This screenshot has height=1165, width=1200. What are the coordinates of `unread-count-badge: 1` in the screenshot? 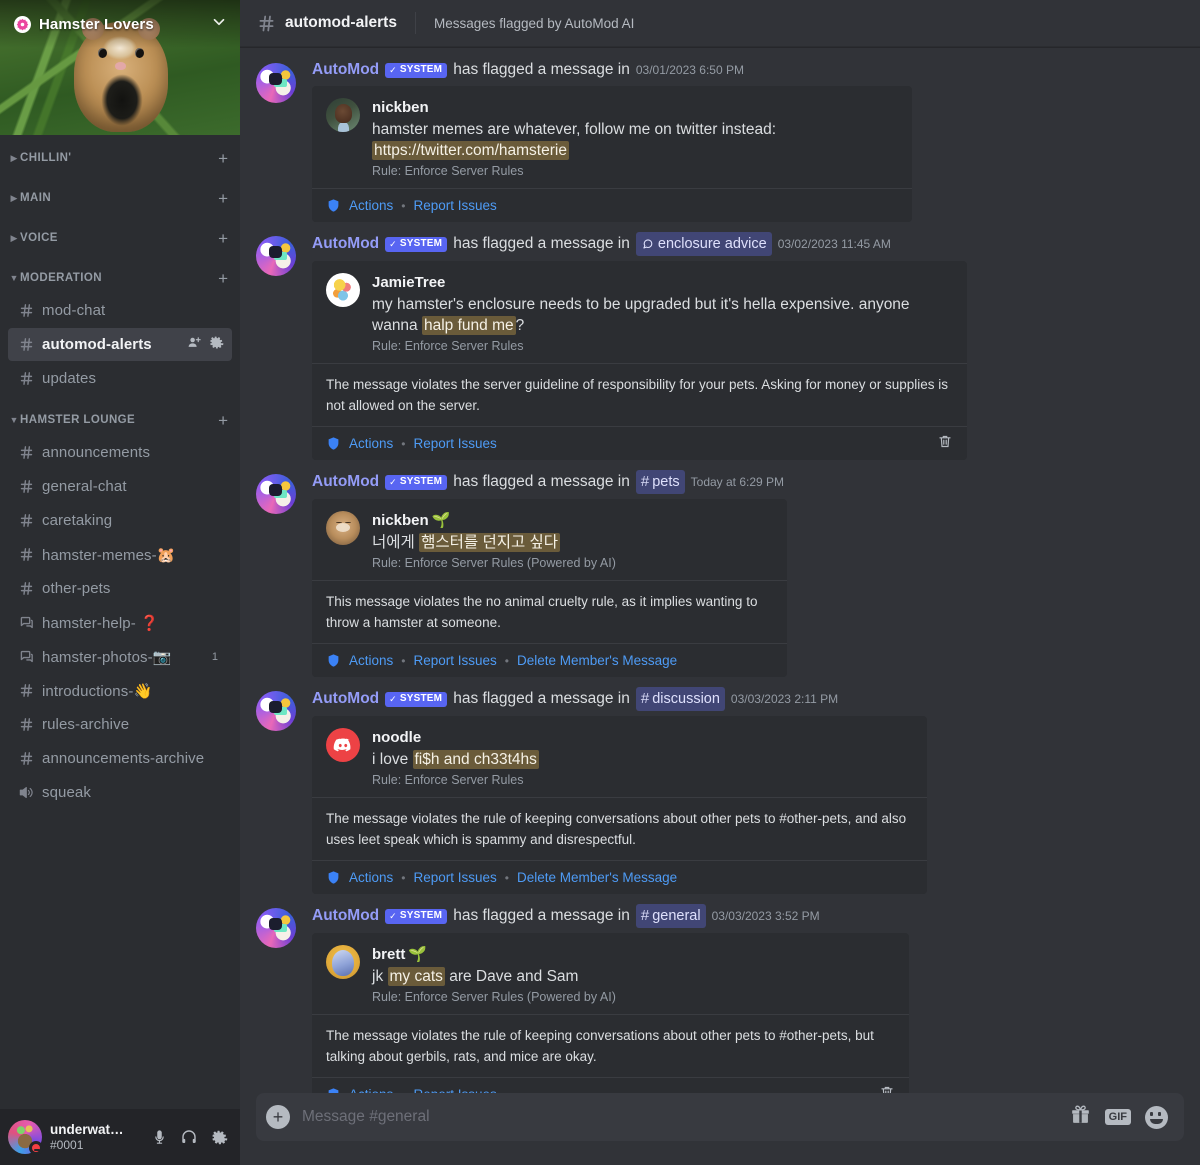 It's located at (214, 656).